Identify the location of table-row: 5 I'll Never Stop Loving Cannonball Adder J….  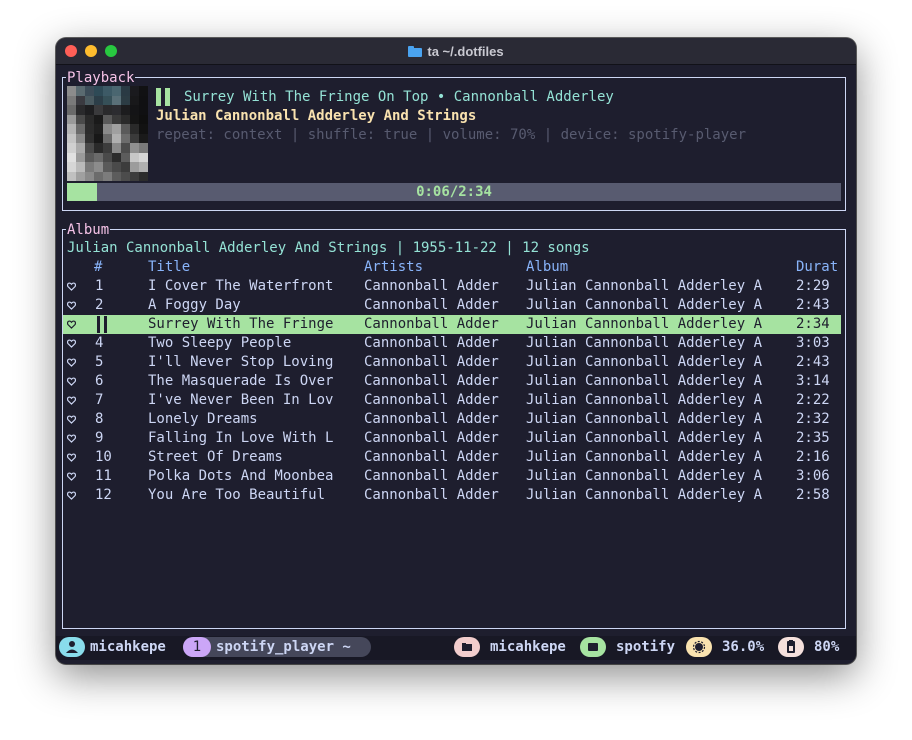
(452, 362).